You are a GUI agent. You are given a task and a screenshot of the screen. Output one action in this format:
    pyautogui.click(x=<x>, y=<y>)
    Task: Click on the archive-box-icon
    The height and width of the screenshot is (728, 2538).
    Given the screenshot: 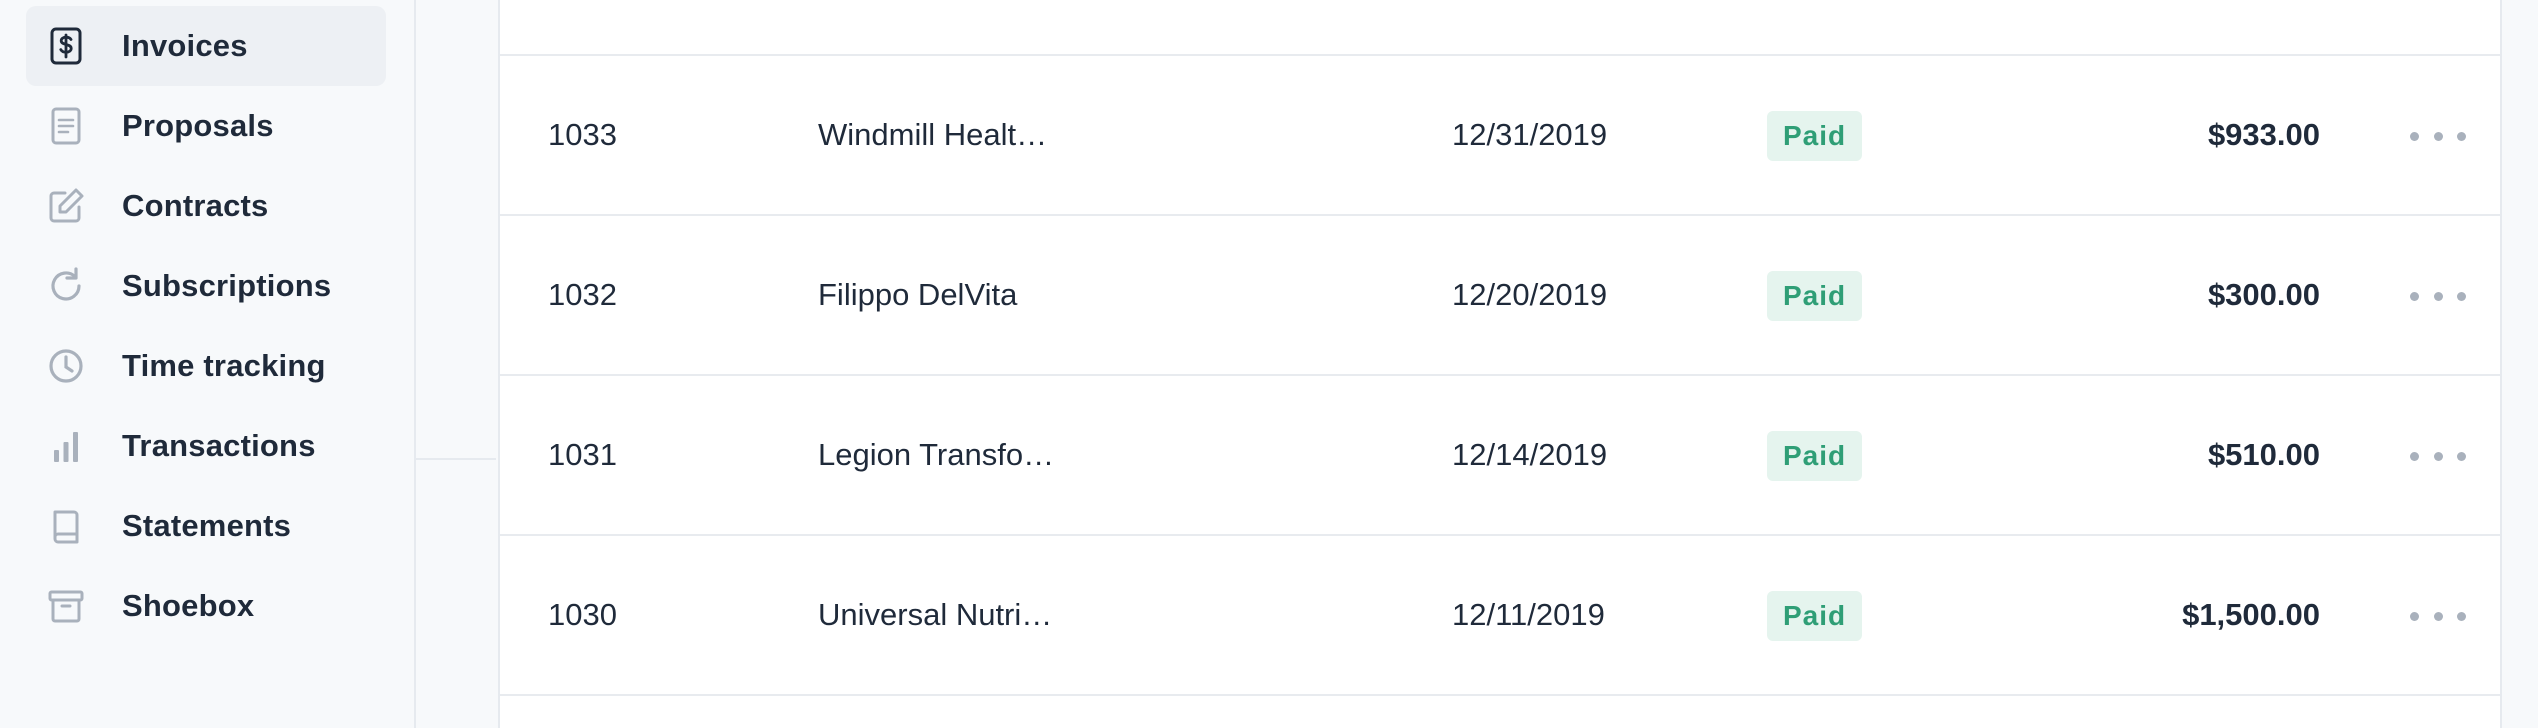 What is the action you would take?
    pyautogui.click(x=66, y=606)
    